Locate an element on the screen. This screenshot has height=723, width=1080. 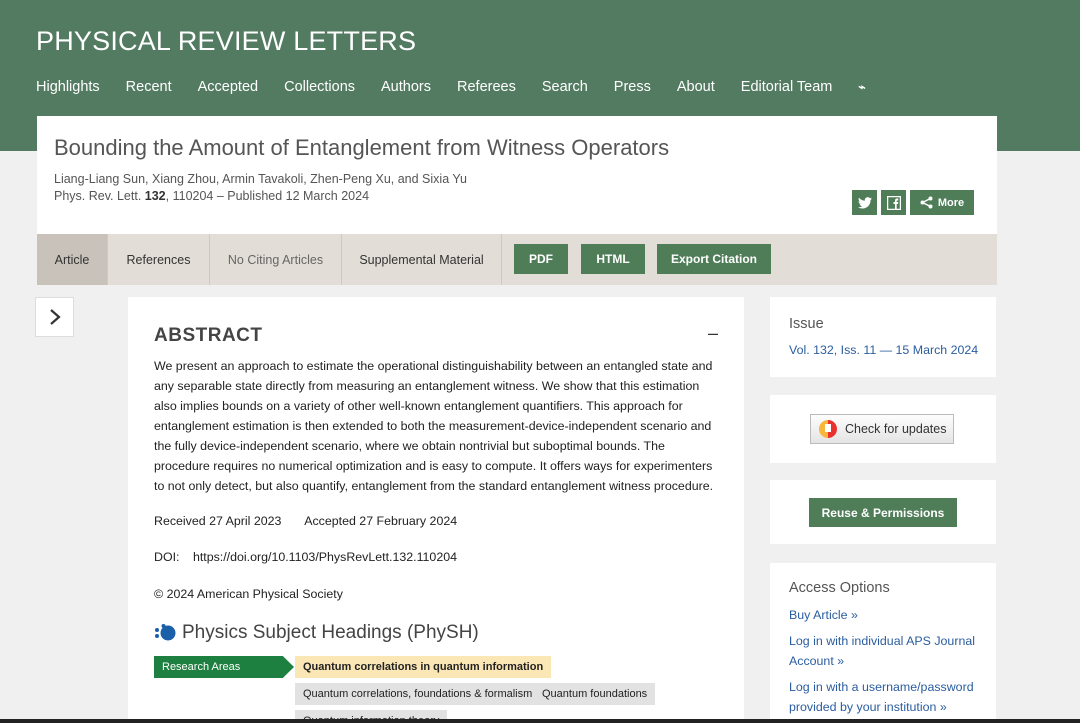
citation-prefix: Phys. Rev. Lett. is located at coordinates (99, 196).